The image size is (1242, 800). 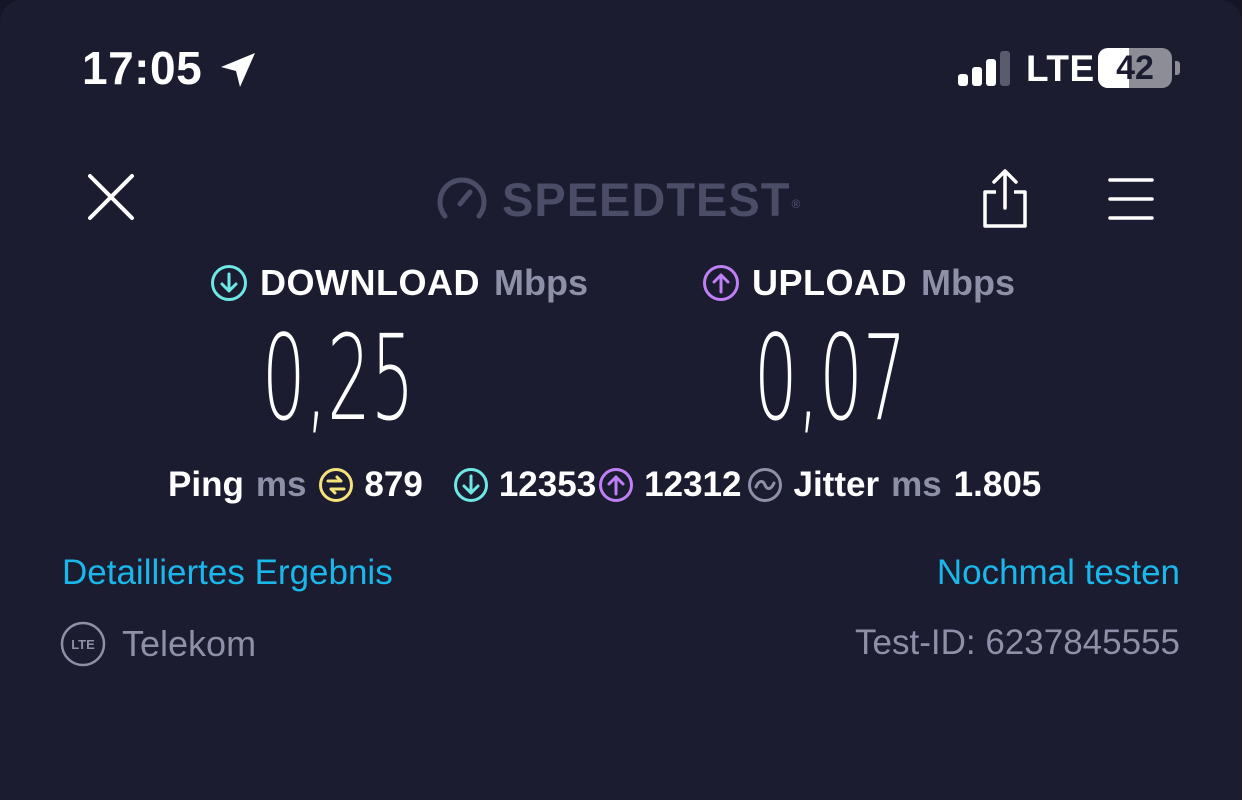 I want to click on download-header: DOWNLOAD Mbps, so click(x=399, y=283).